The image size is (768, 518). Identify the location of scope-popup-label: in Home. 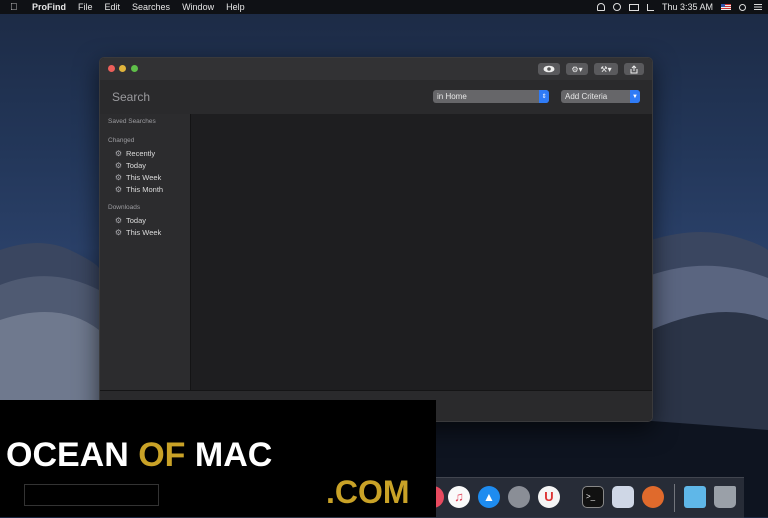
(452, 96).